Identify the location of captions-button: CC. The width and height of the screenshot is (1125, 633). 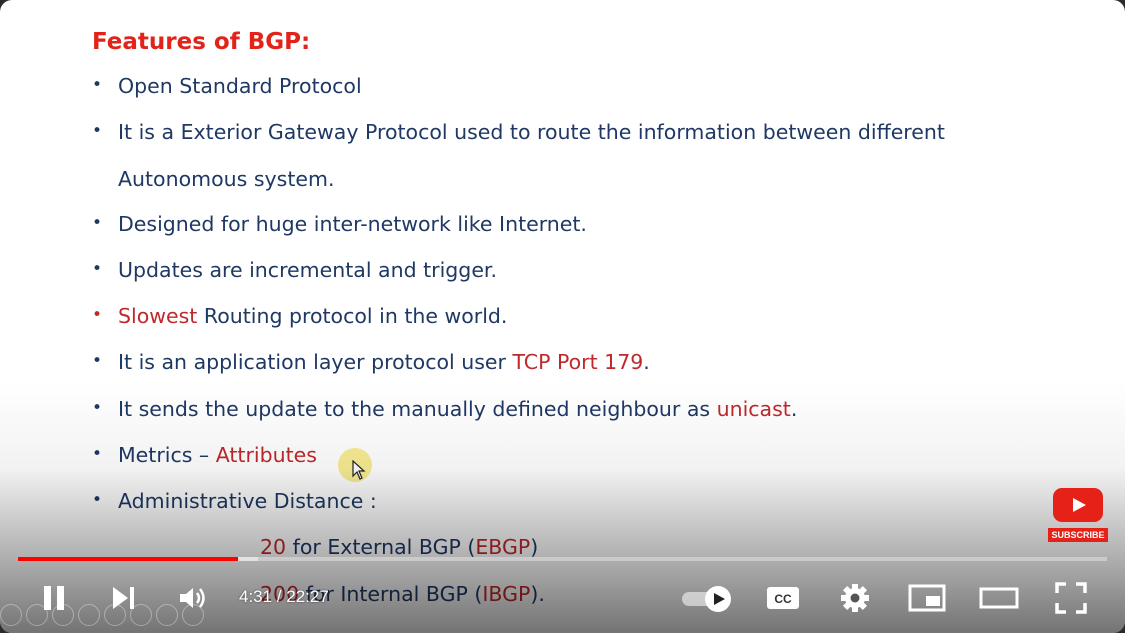
(783, 598).